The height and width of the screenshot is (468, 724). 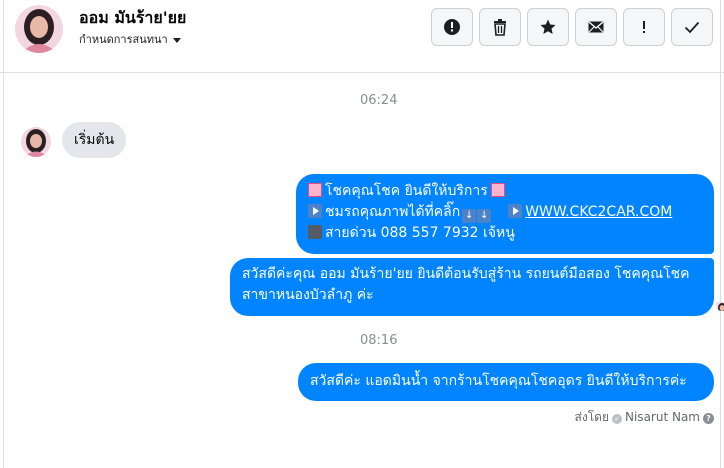 I want to click on sent-by-info: ส่งโดย ✓ Nisarut Nam?, so click(x=644, y=417).